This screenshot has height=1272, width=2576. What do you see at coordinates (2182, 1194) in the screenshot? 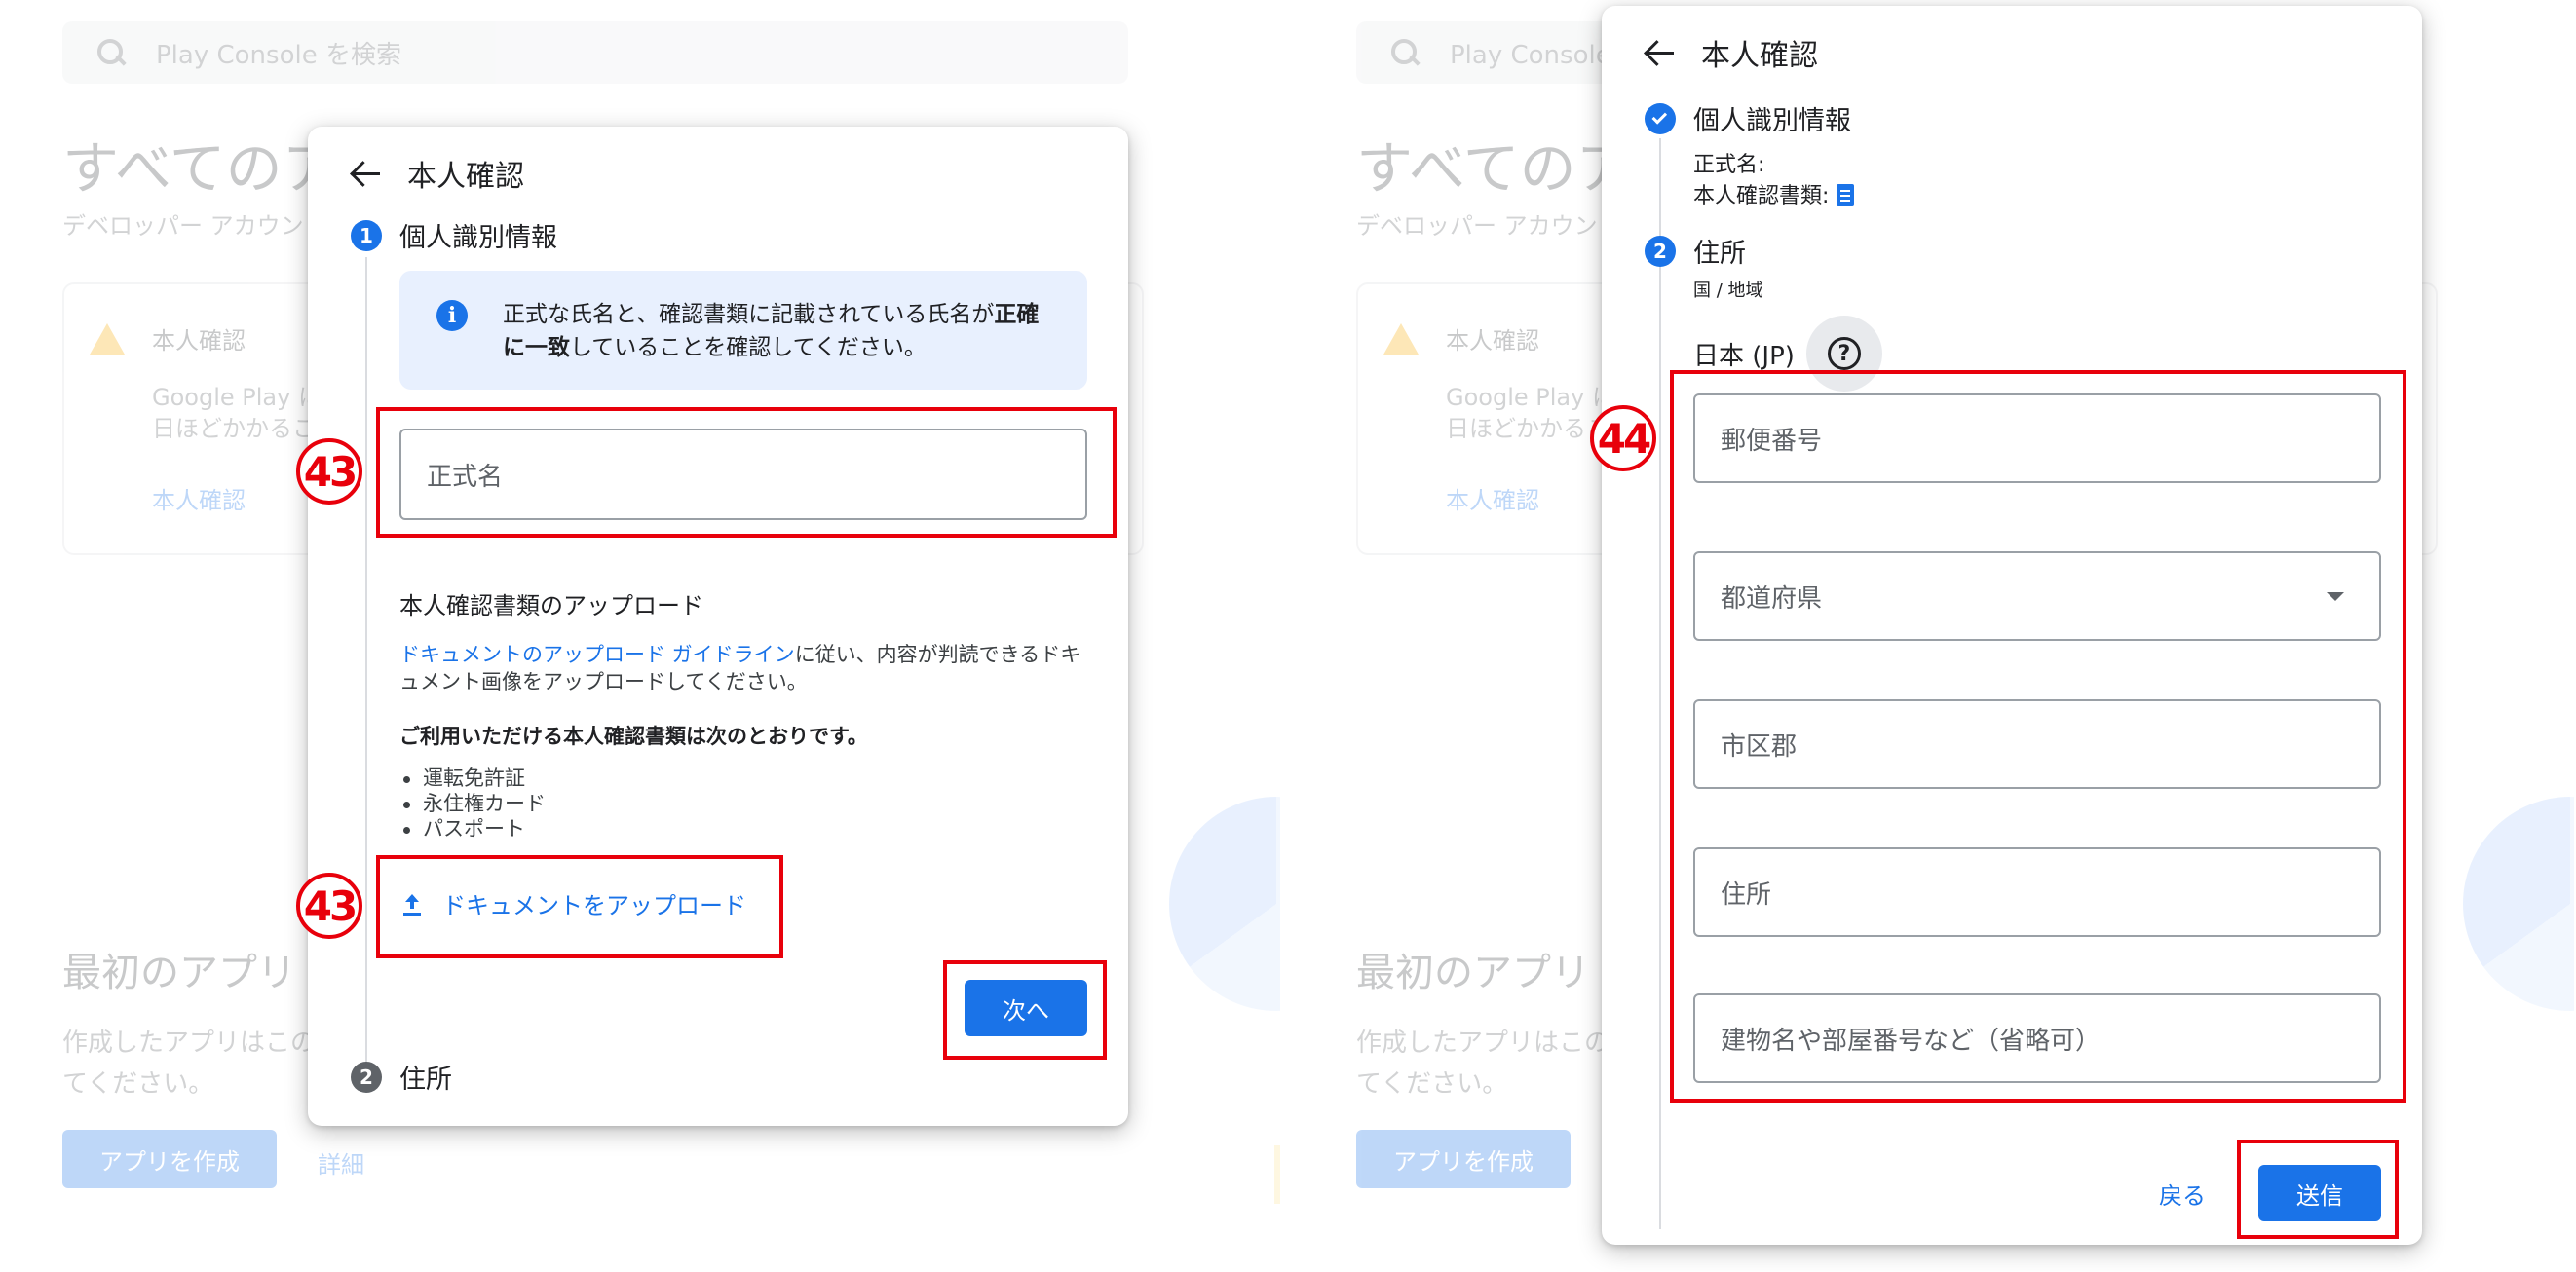
I see `back-button: 戻る` at bounding box center [2182, 1194].